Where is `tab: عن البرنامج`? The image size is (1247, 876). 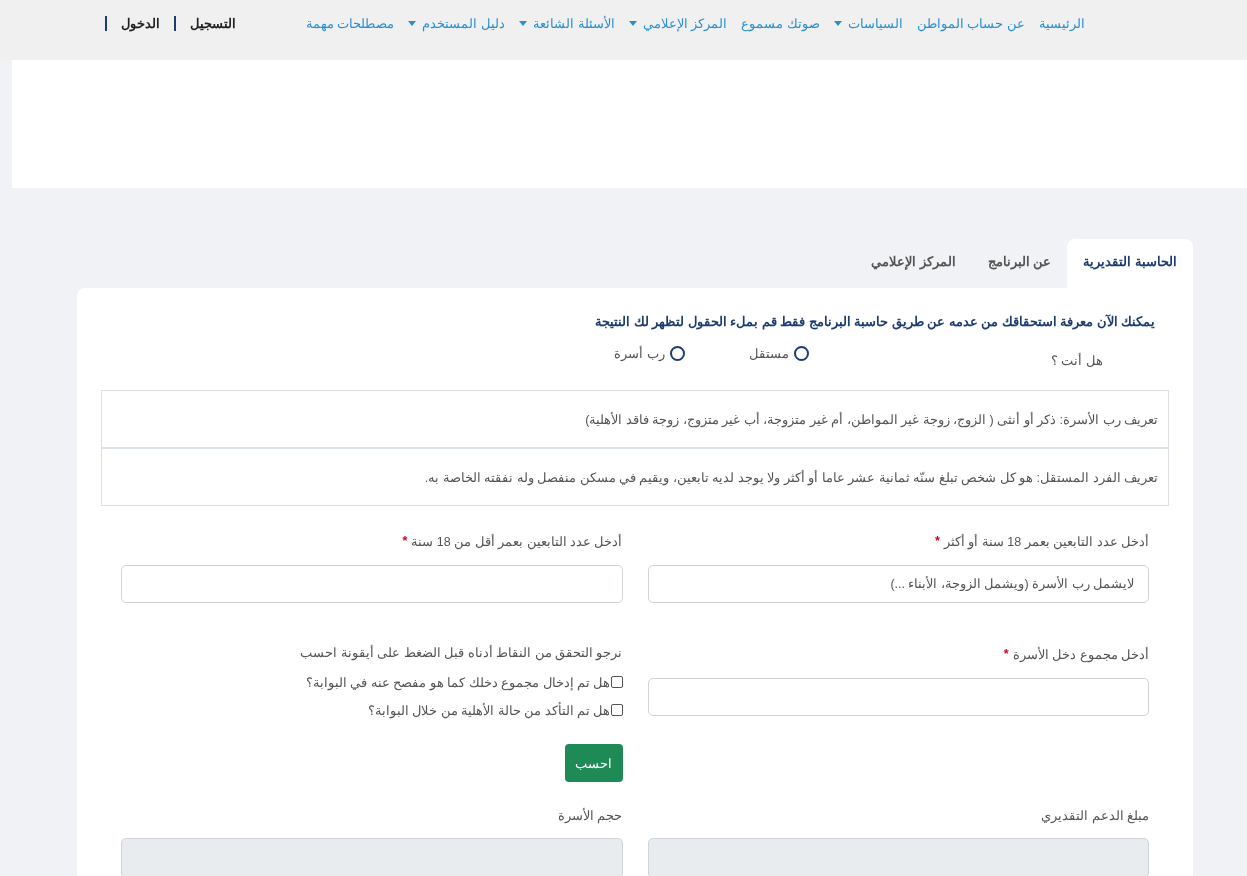 tab: عن البرنامج is located at coordinates (1019, 263).